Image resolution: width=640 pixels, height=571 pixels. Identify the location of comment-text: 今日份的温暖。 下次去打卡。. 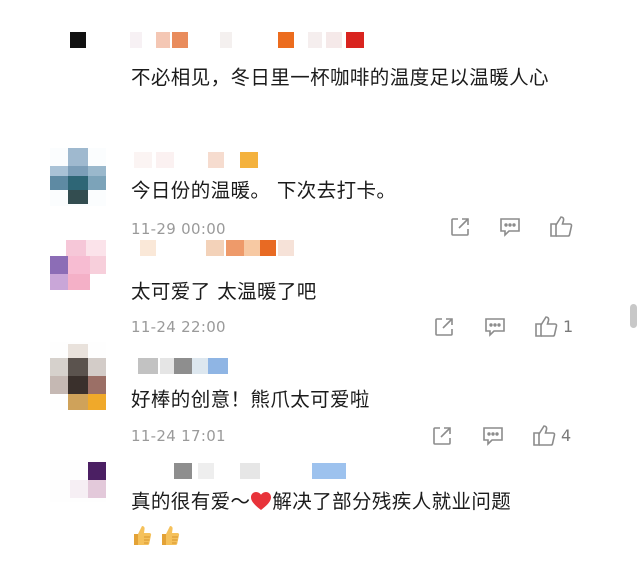
(264, 190).